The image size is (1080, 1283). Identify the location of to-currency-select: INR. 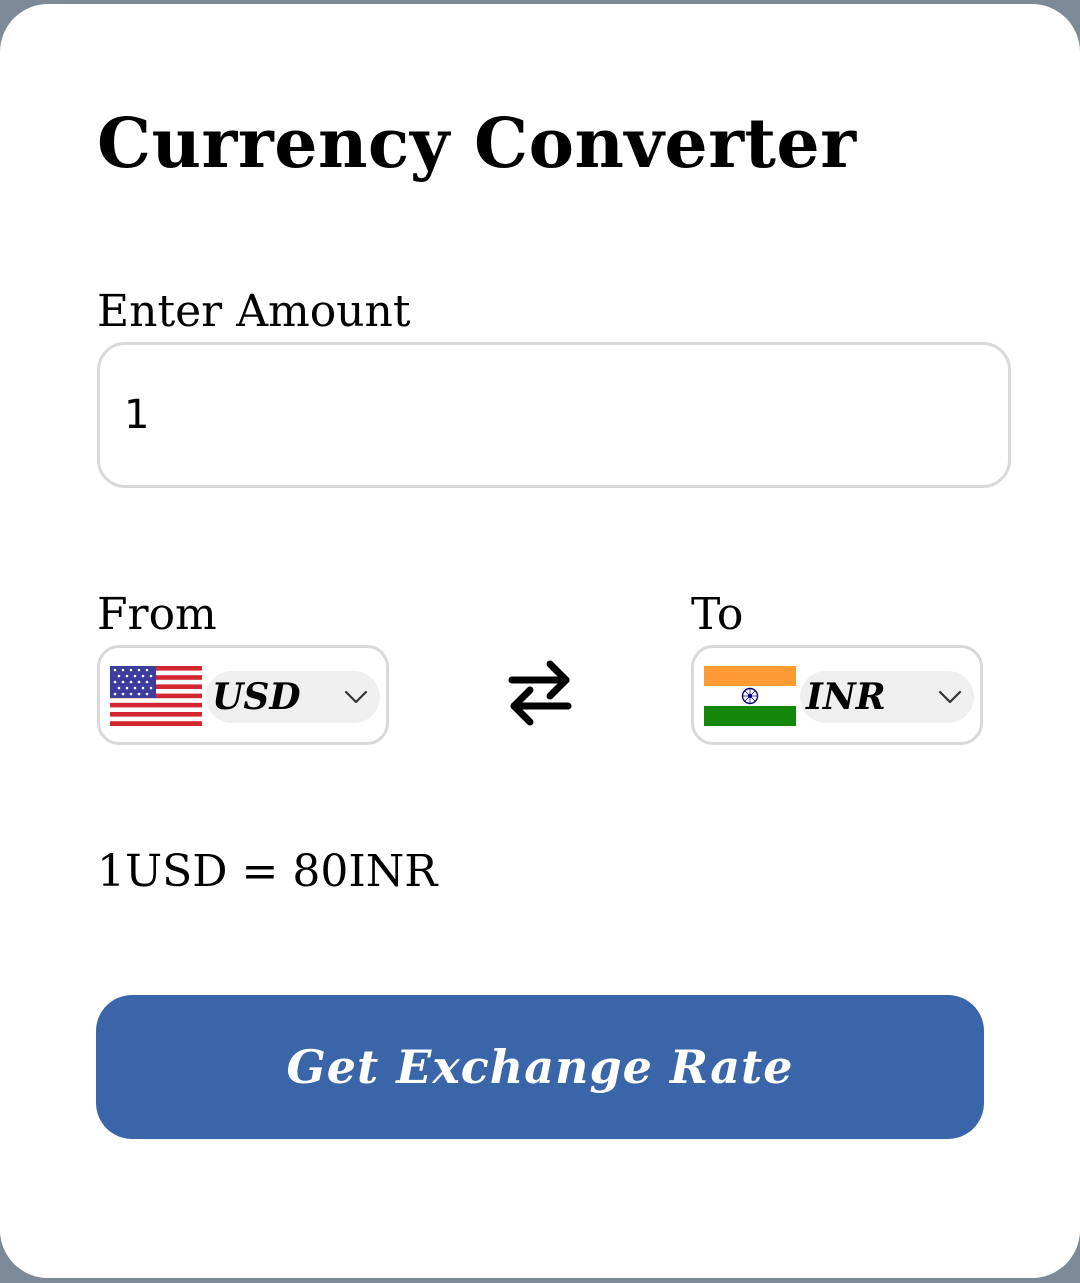
(837, 695).